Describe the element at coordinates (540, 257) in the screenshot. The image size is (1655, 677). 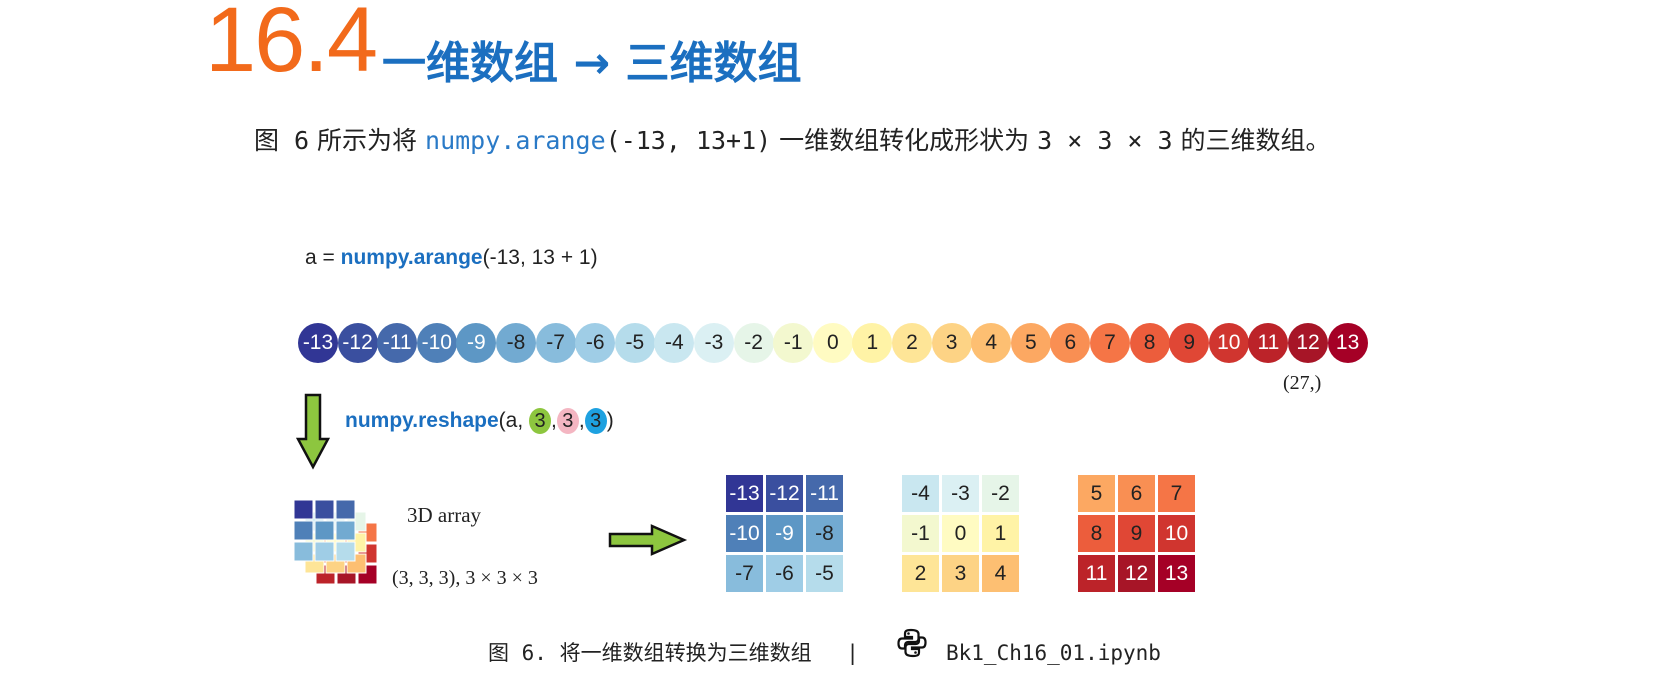
I see `arange-args: (-13, 13 + 1)` at that location.